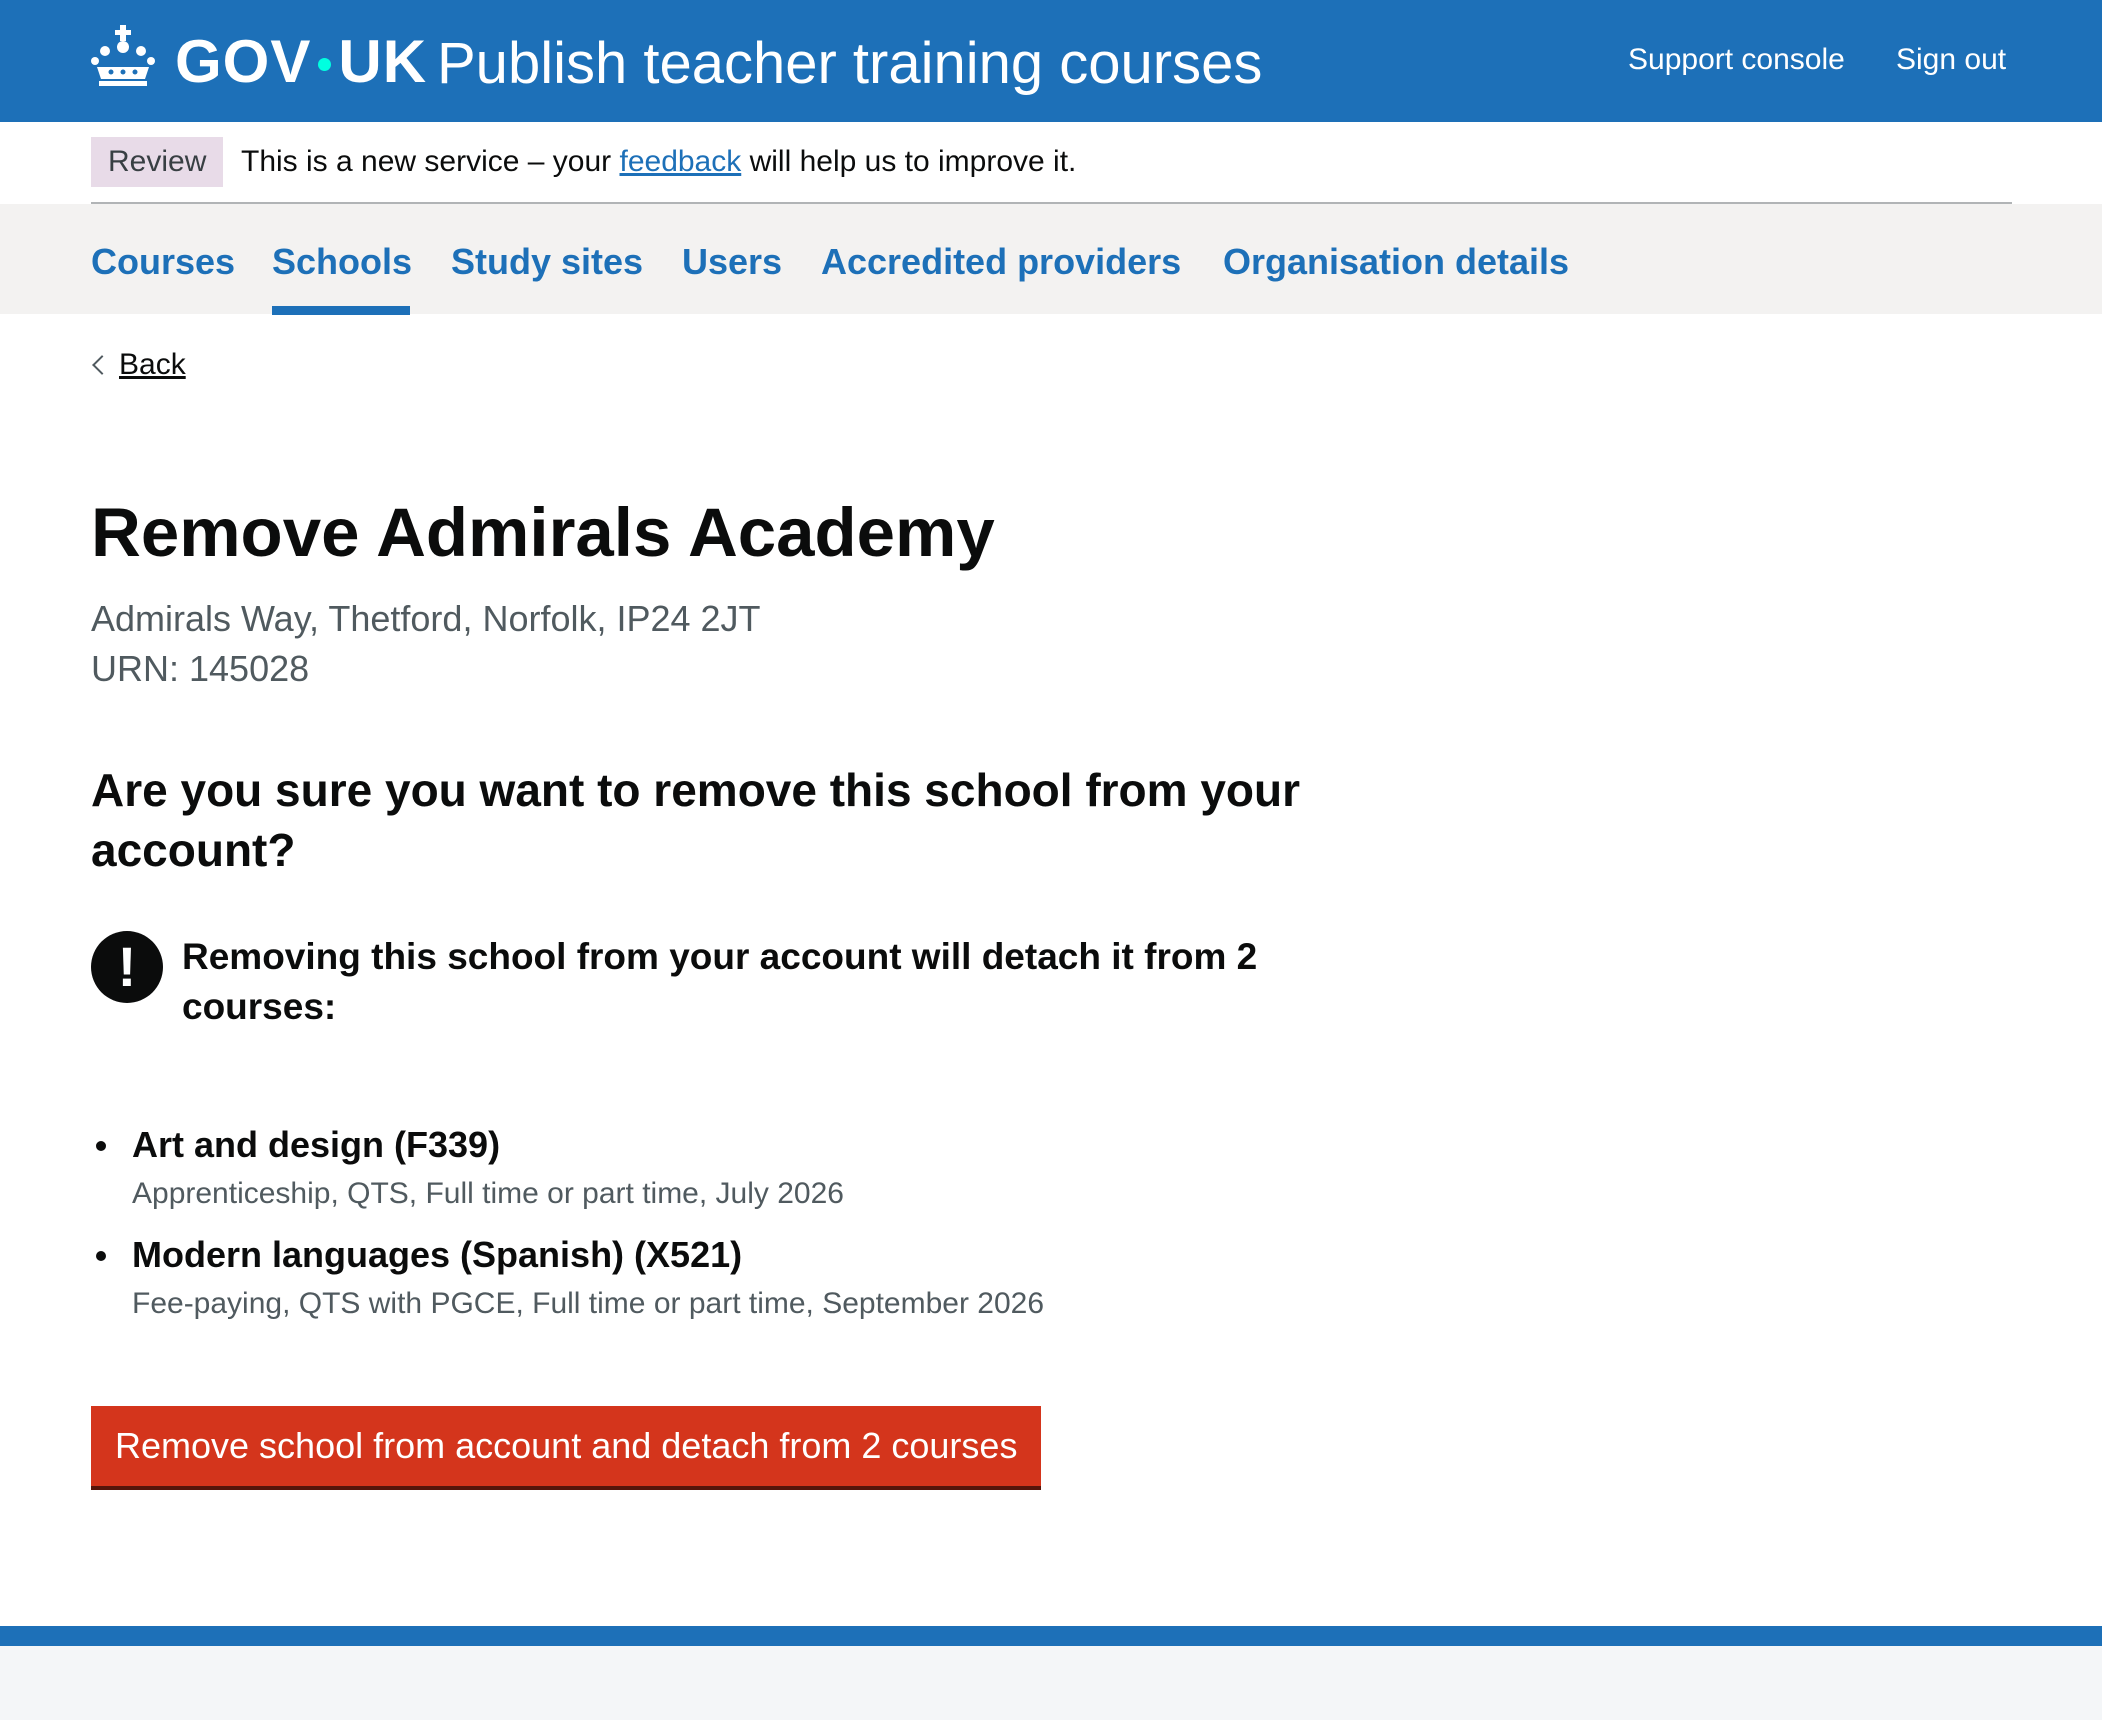 The height and width of the screenshot is (1720, 2102). Describe the element at coordinates (849, 64) in the screenshot. I see `service-name: Publish teacher training courses` at that location.